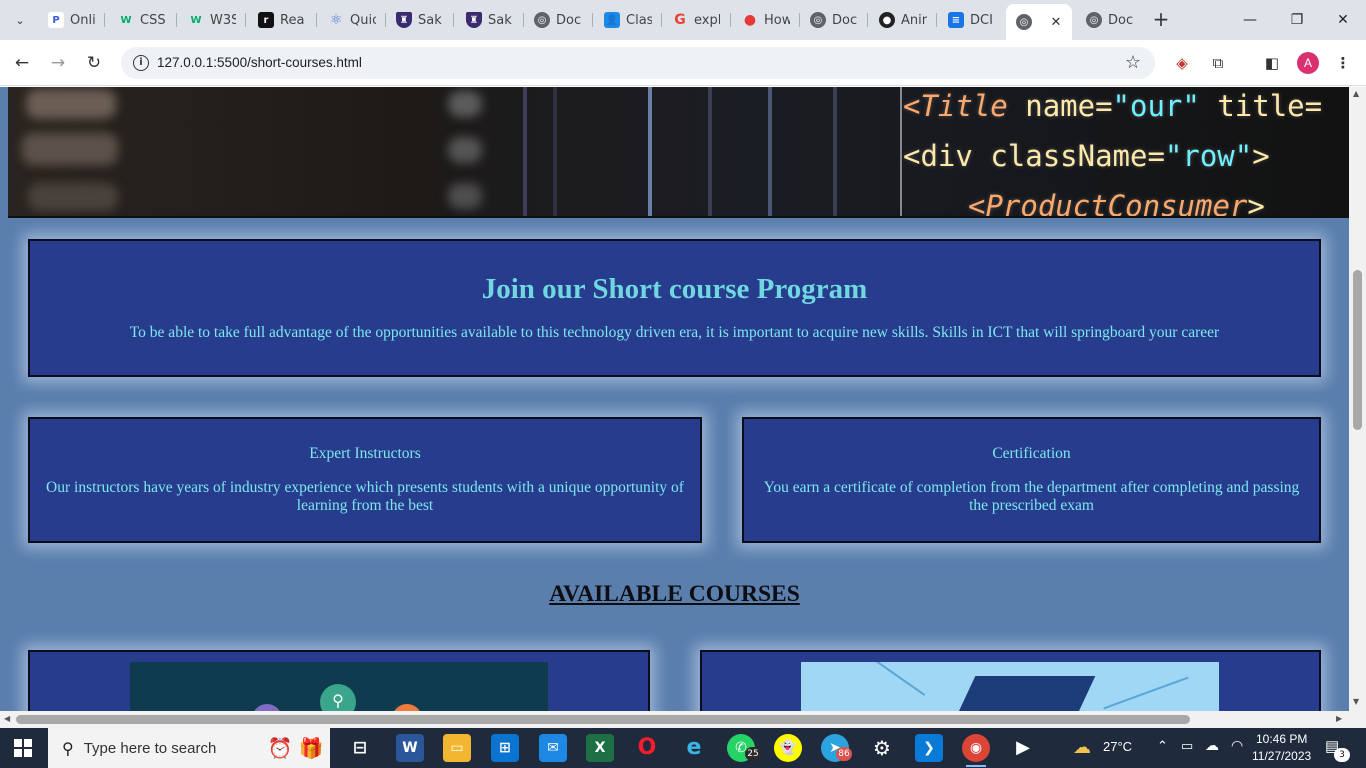  What do you see at coordinates (1039, 22) in the screenshot?
I see `tab-active-short-courses: ◎ ✕` at bounding box center [1039, 22].